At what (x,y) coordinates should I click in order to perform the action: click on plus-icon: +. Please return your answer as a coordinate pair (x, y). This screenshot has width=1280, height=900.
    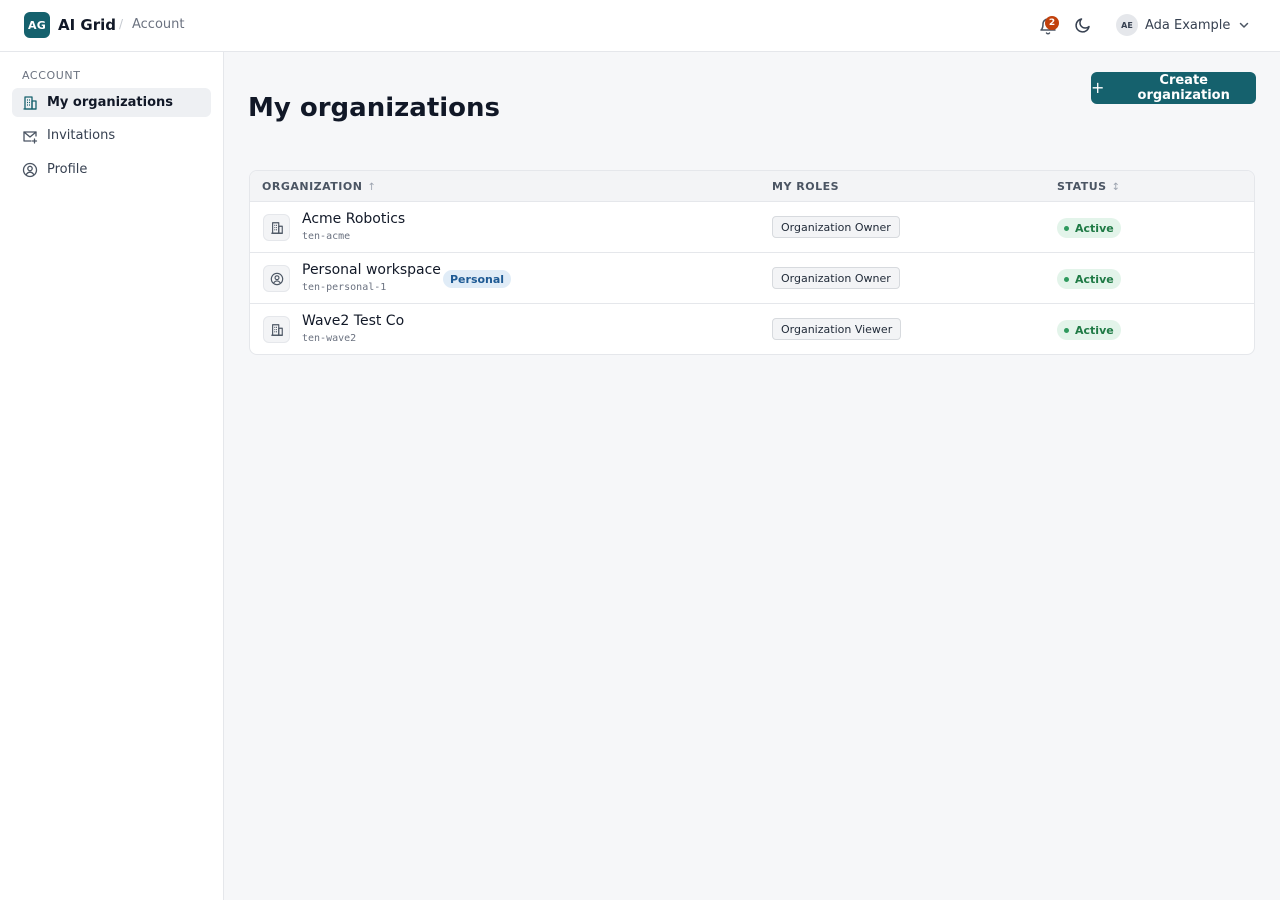
    Looking at the image, I should click on (1098, 87).